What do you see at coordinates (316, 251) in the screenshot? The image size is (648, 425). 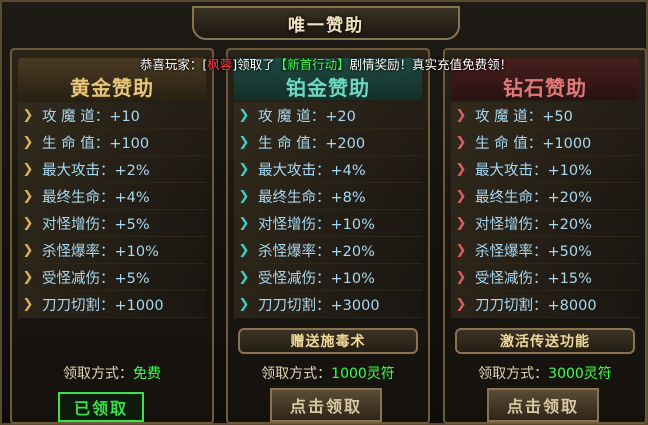 I see `stat-text: 杀怪爆率：+20%` at bounding box center [316, 251].